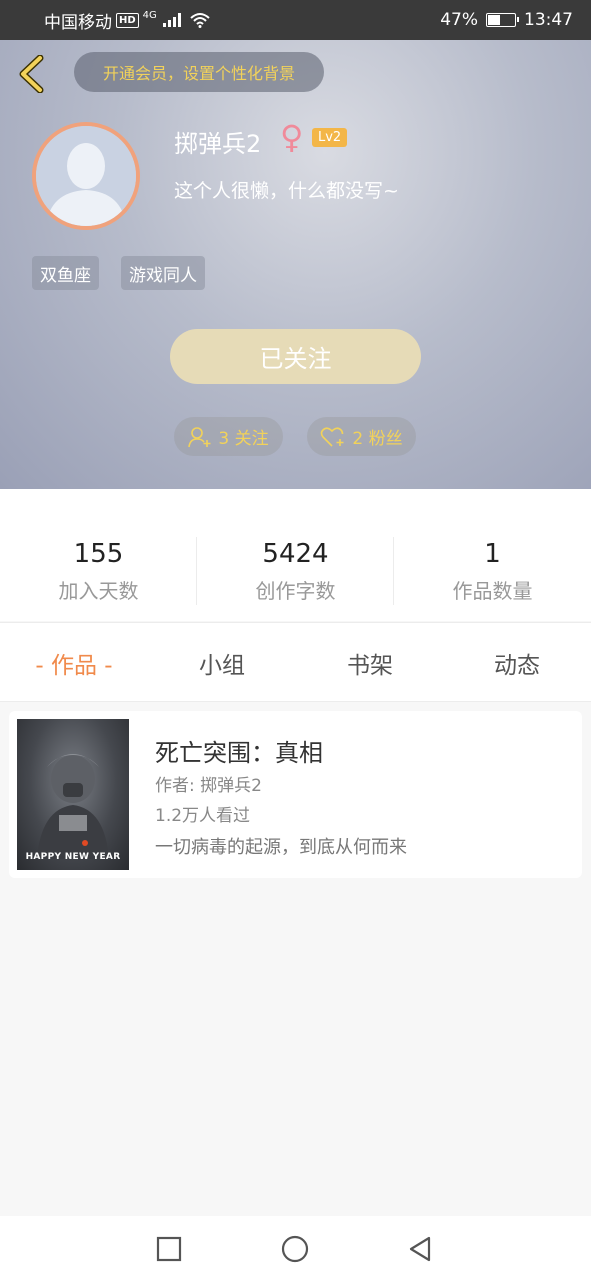 The height and width of the screenshot is (1280, 591). I want to click on hd-badge: HD, so click(127, 20).